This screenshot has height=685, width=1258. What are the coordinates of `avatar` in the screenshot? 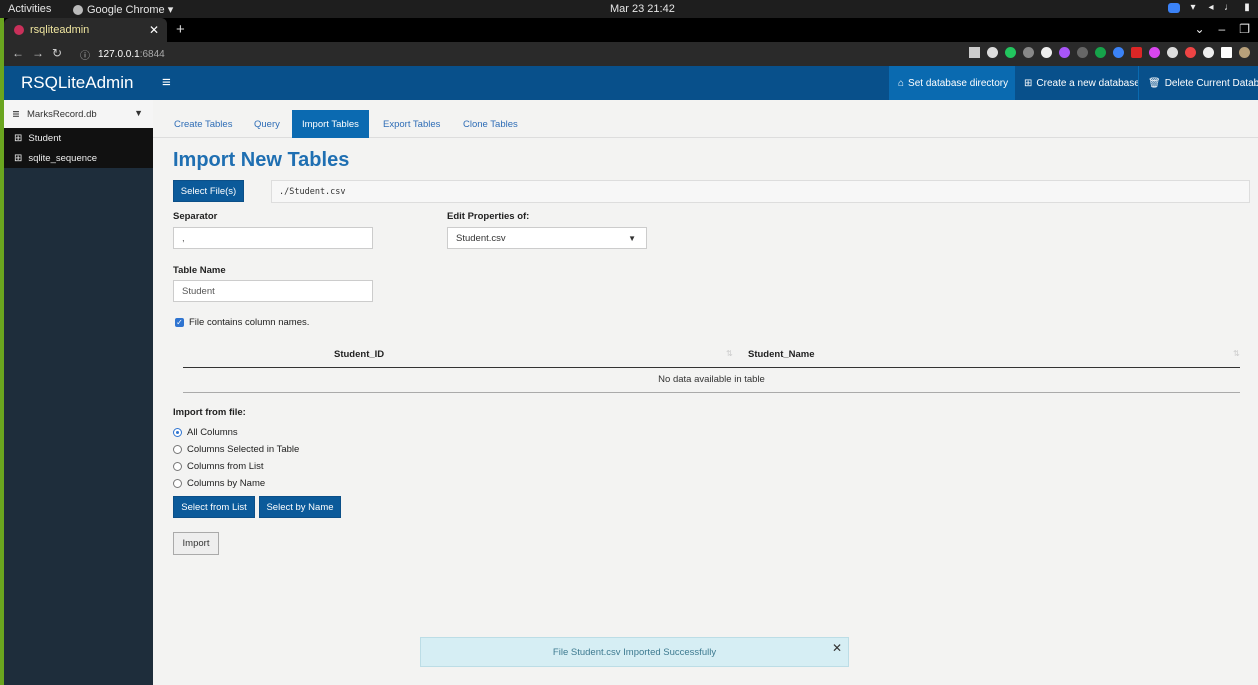 It's located at (1244, 52).